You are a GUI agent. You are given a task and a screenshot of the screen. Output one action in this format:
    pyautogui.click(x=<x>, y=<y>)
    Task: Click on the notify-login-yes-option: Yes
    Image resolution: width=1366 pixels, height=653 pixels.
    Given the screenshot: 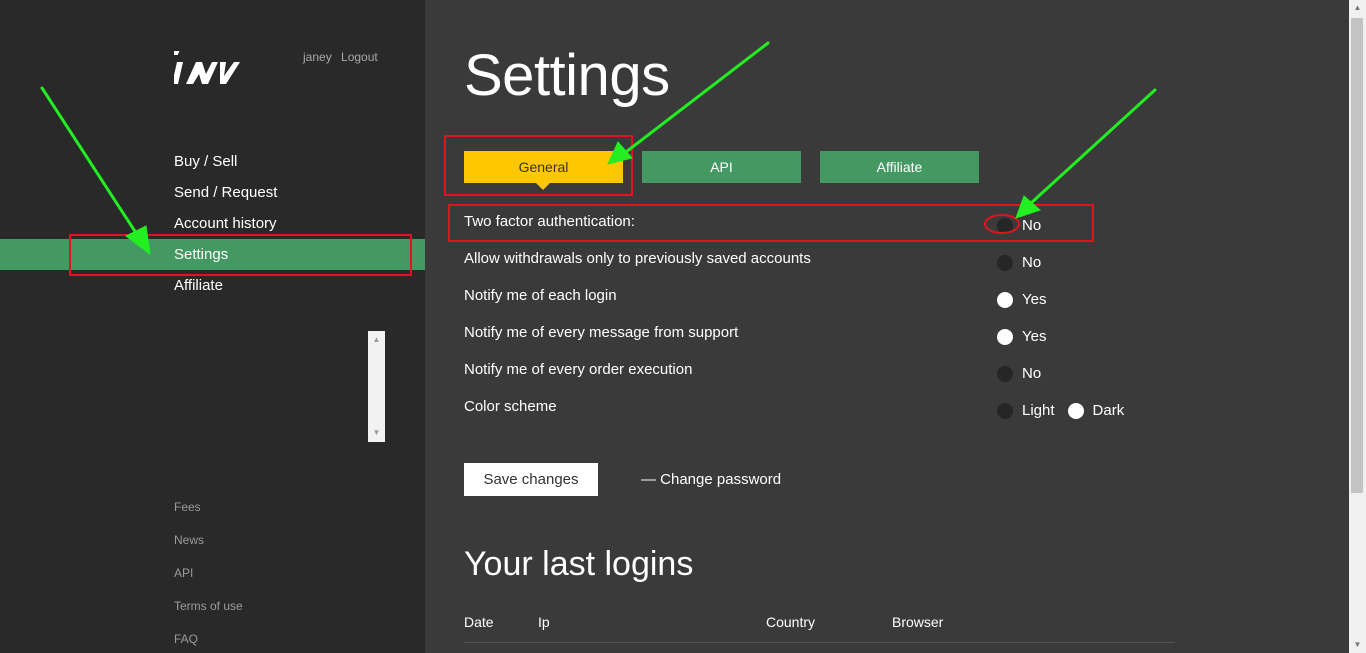 What is the action you would take?
    pyautogui.click(x=1021, y=299)
    